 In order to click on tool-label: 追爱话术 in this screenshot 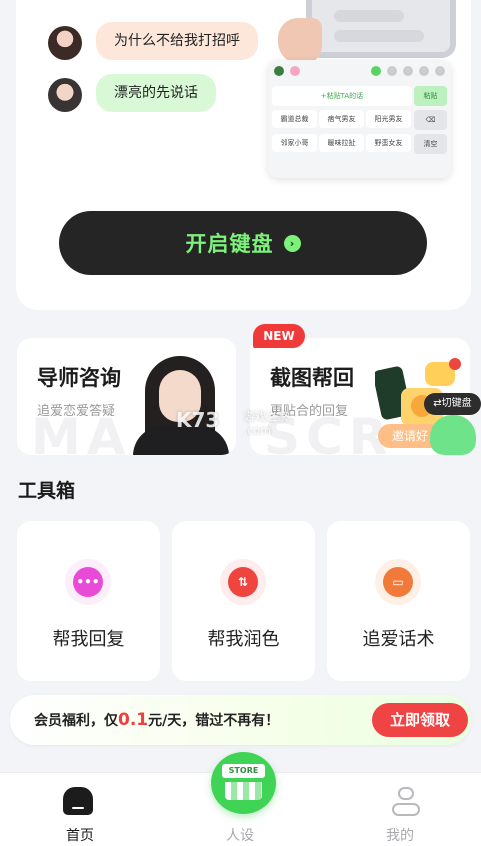, I will do `click(398, 639)`.